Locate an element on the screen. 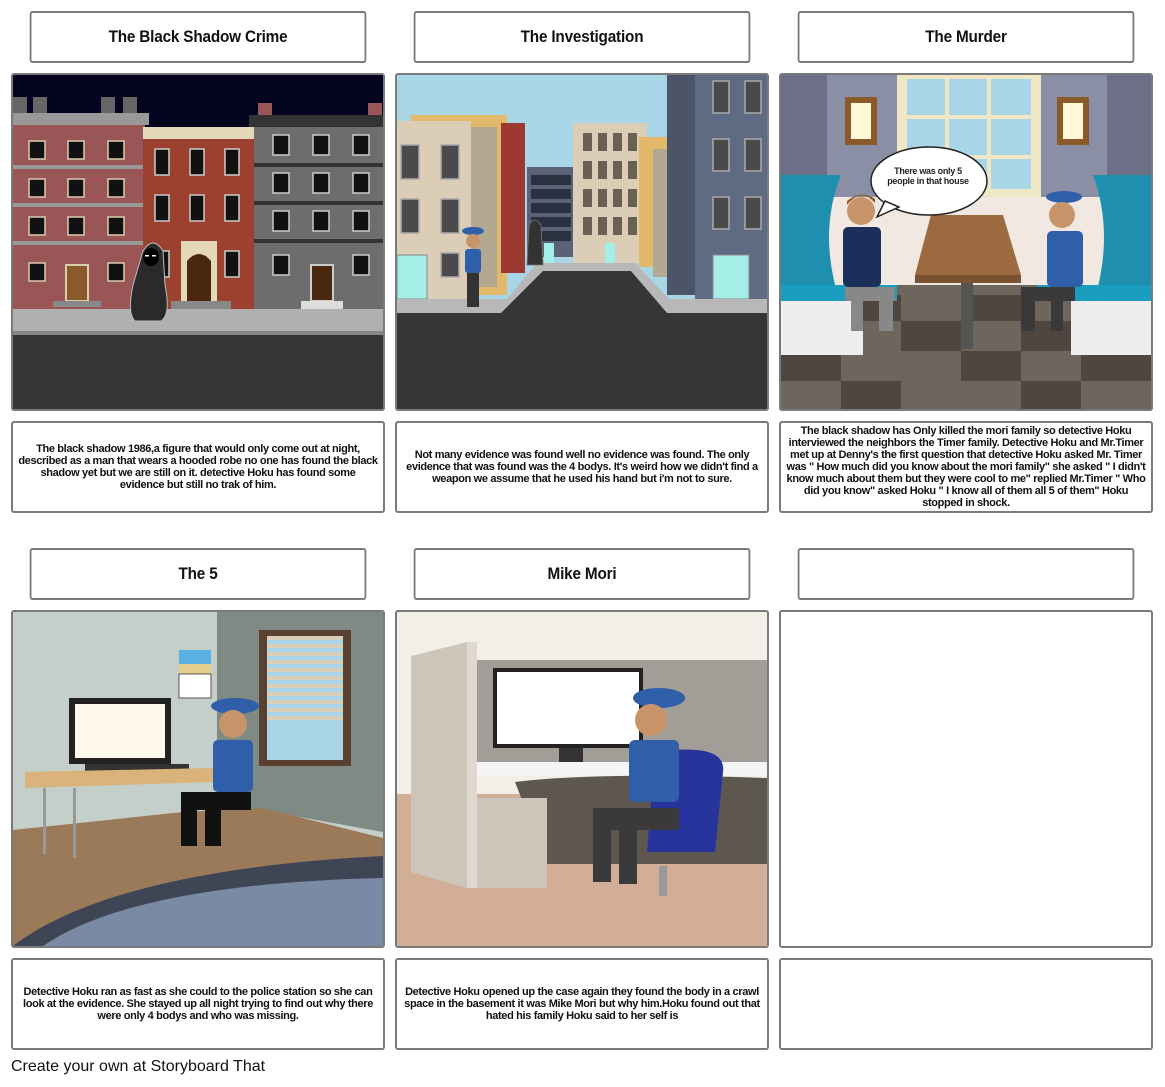  cell-1-title: The Black Shadow Crime is located at coordinates (198, 36).